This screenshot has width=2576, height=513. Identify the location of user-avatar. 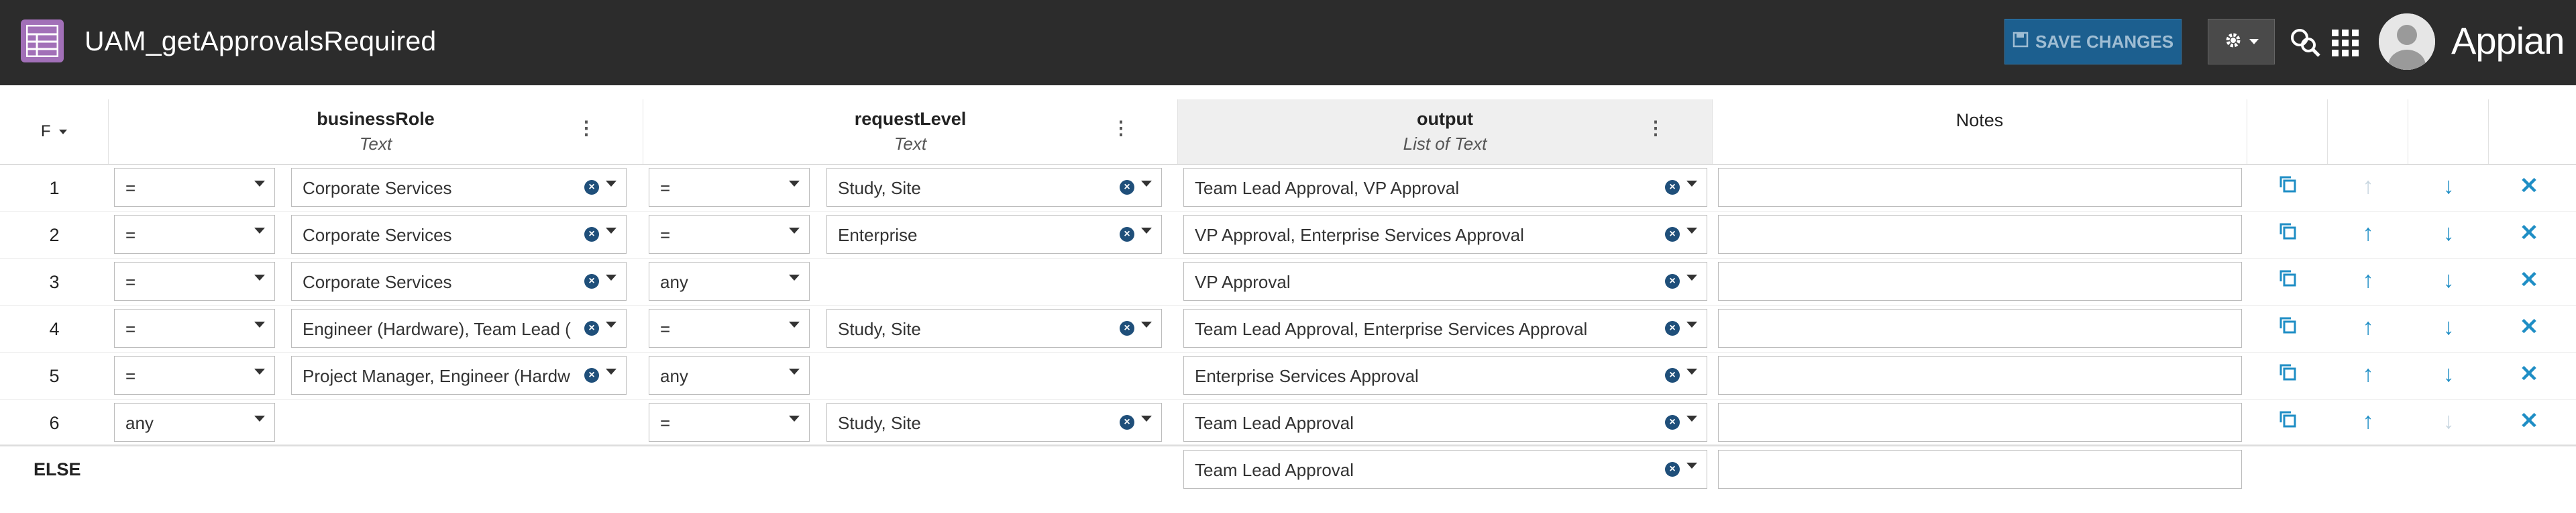
(2407, 41).